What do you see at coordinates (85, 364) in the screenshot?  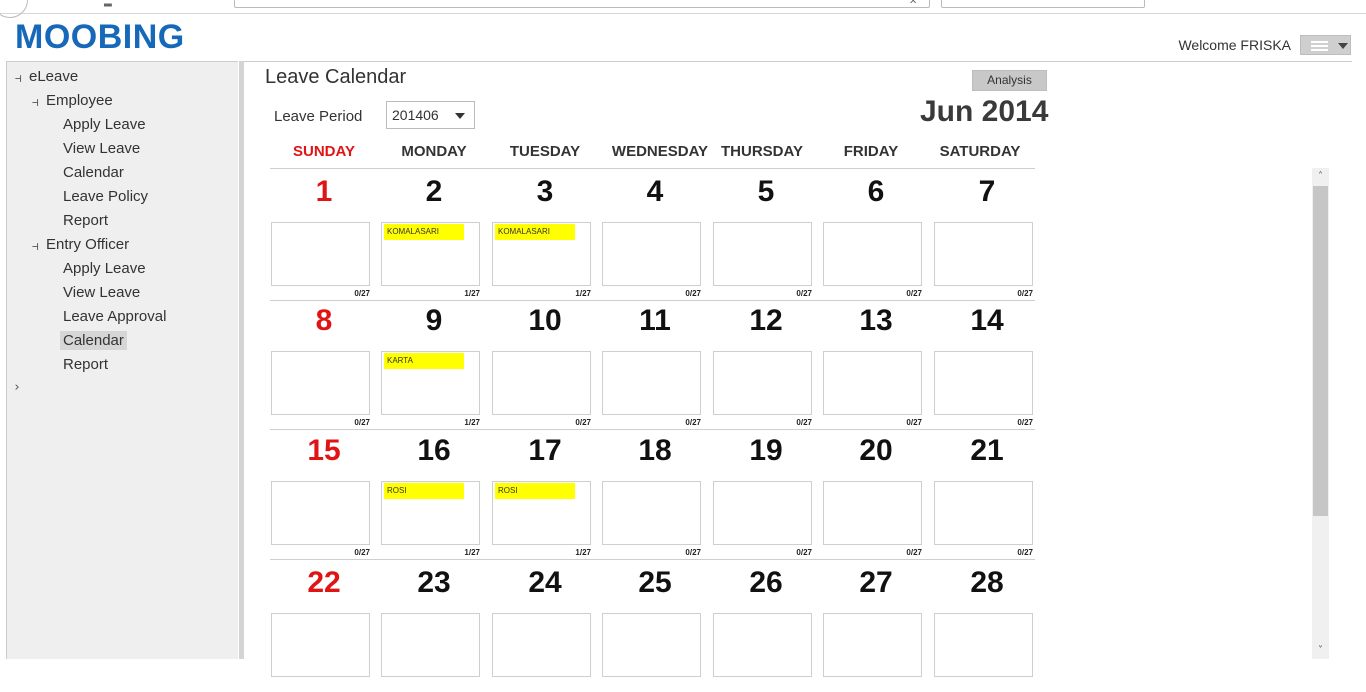 I see `tree-item-officer-report: Report` at bounding box center [85, 364].